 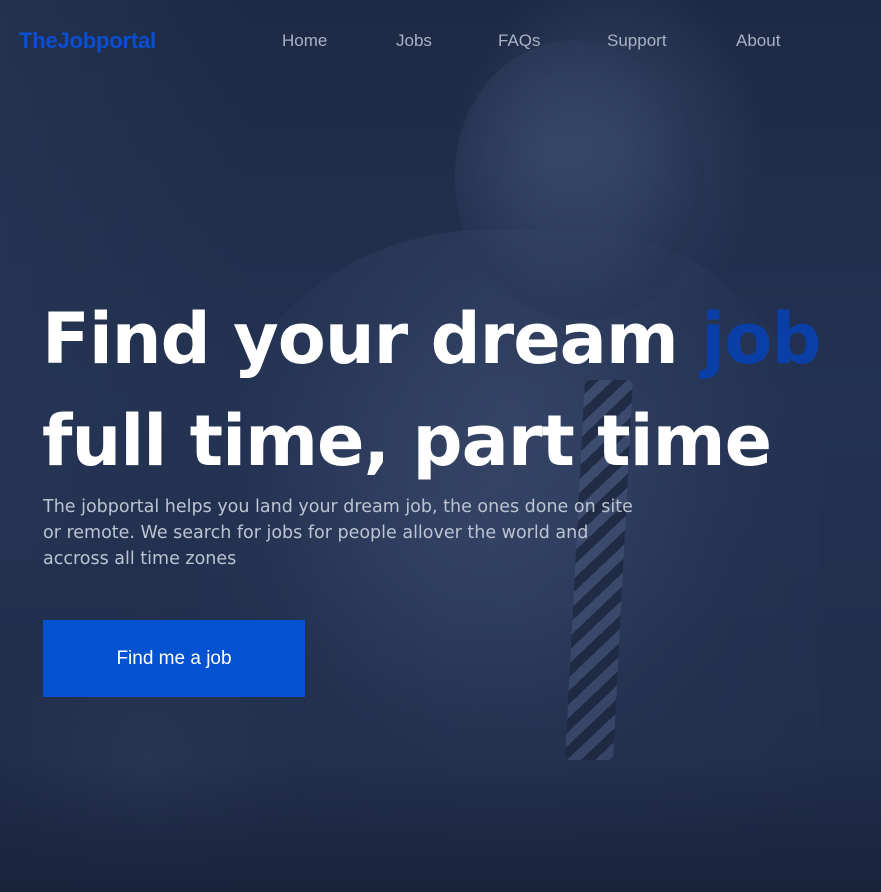 I want to click on nav-link-home: Home, so click(x=304, y=41).